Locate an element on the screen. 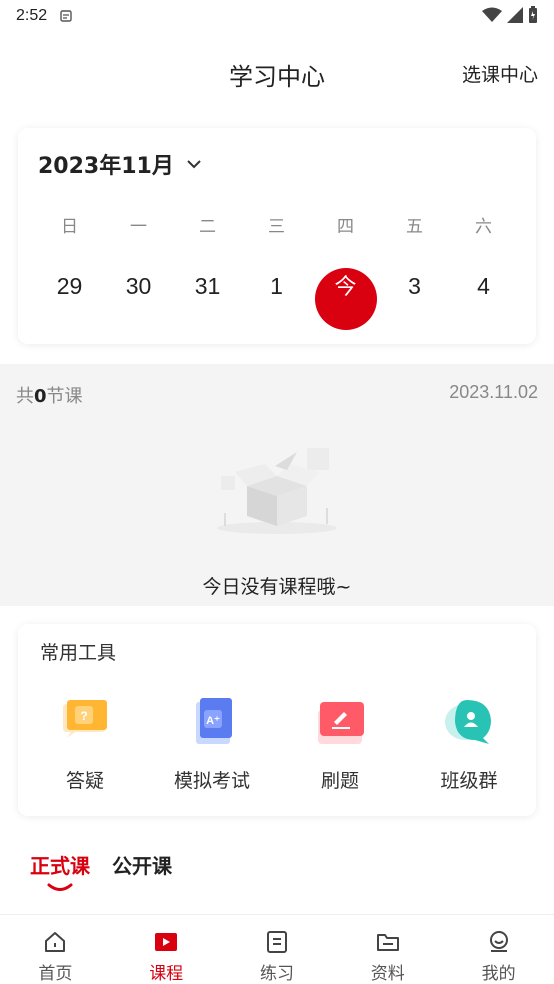  month-label: 2023年11月 is located at coordinates (106, 166).